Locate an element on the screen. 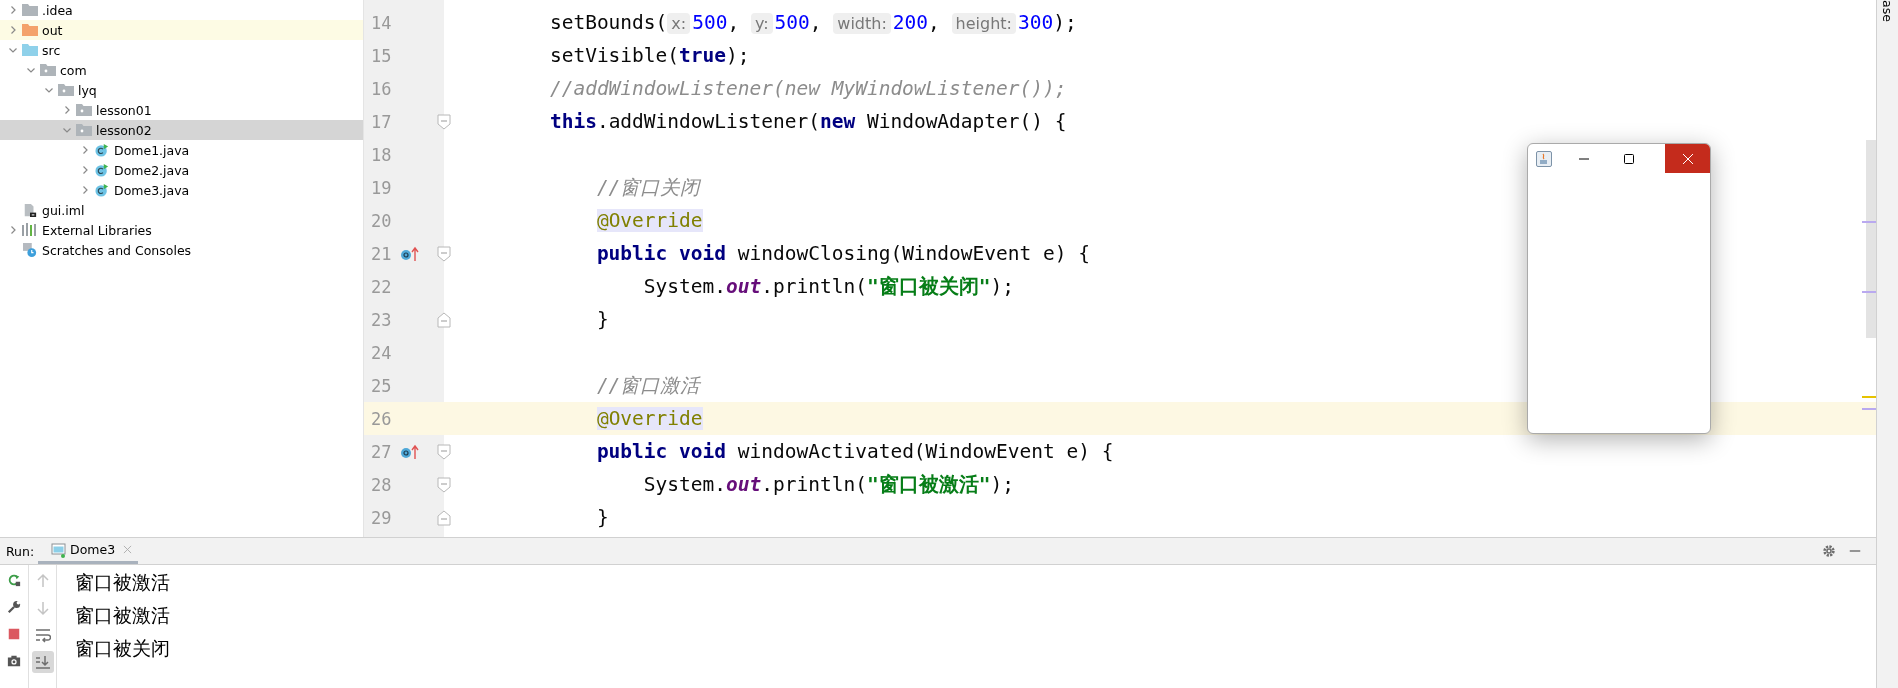  console-output-line: 窗口被关闭 is located at coordinates (122, 649).